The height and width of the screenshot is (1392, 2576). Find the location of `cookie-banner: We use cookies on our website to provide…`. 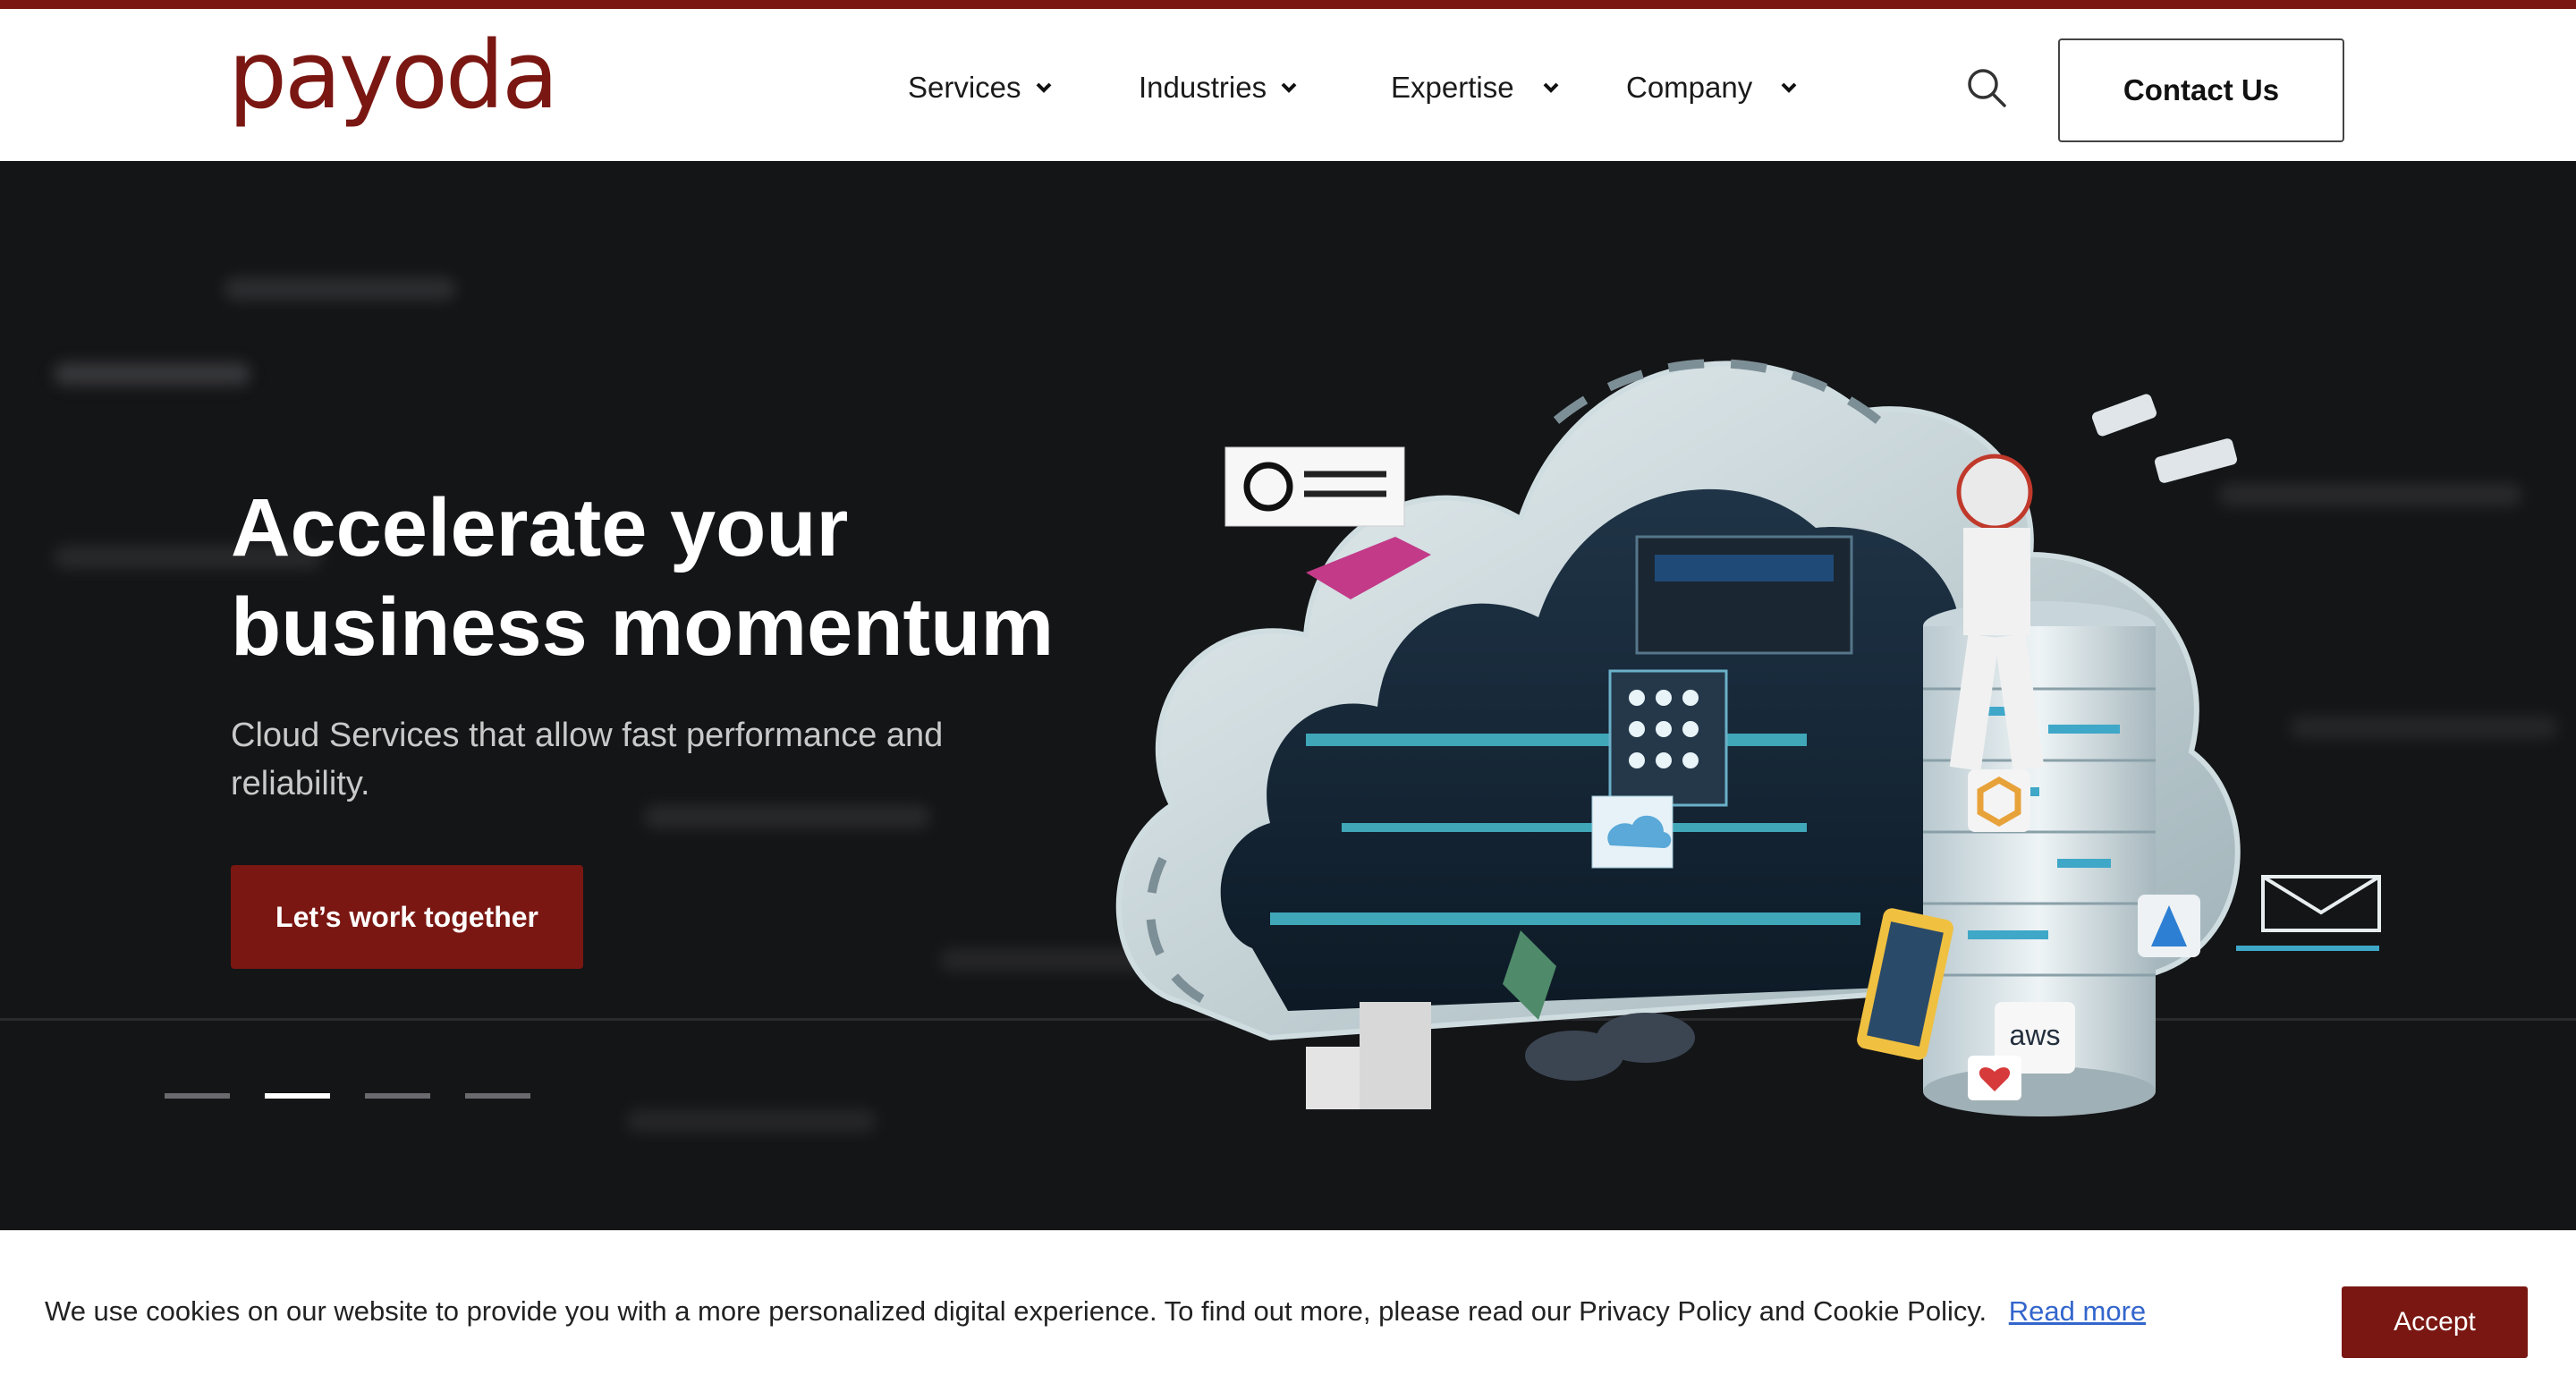

cookie-banner: We use cookies on our website to provide… is located at coordinates (1288, 1311).